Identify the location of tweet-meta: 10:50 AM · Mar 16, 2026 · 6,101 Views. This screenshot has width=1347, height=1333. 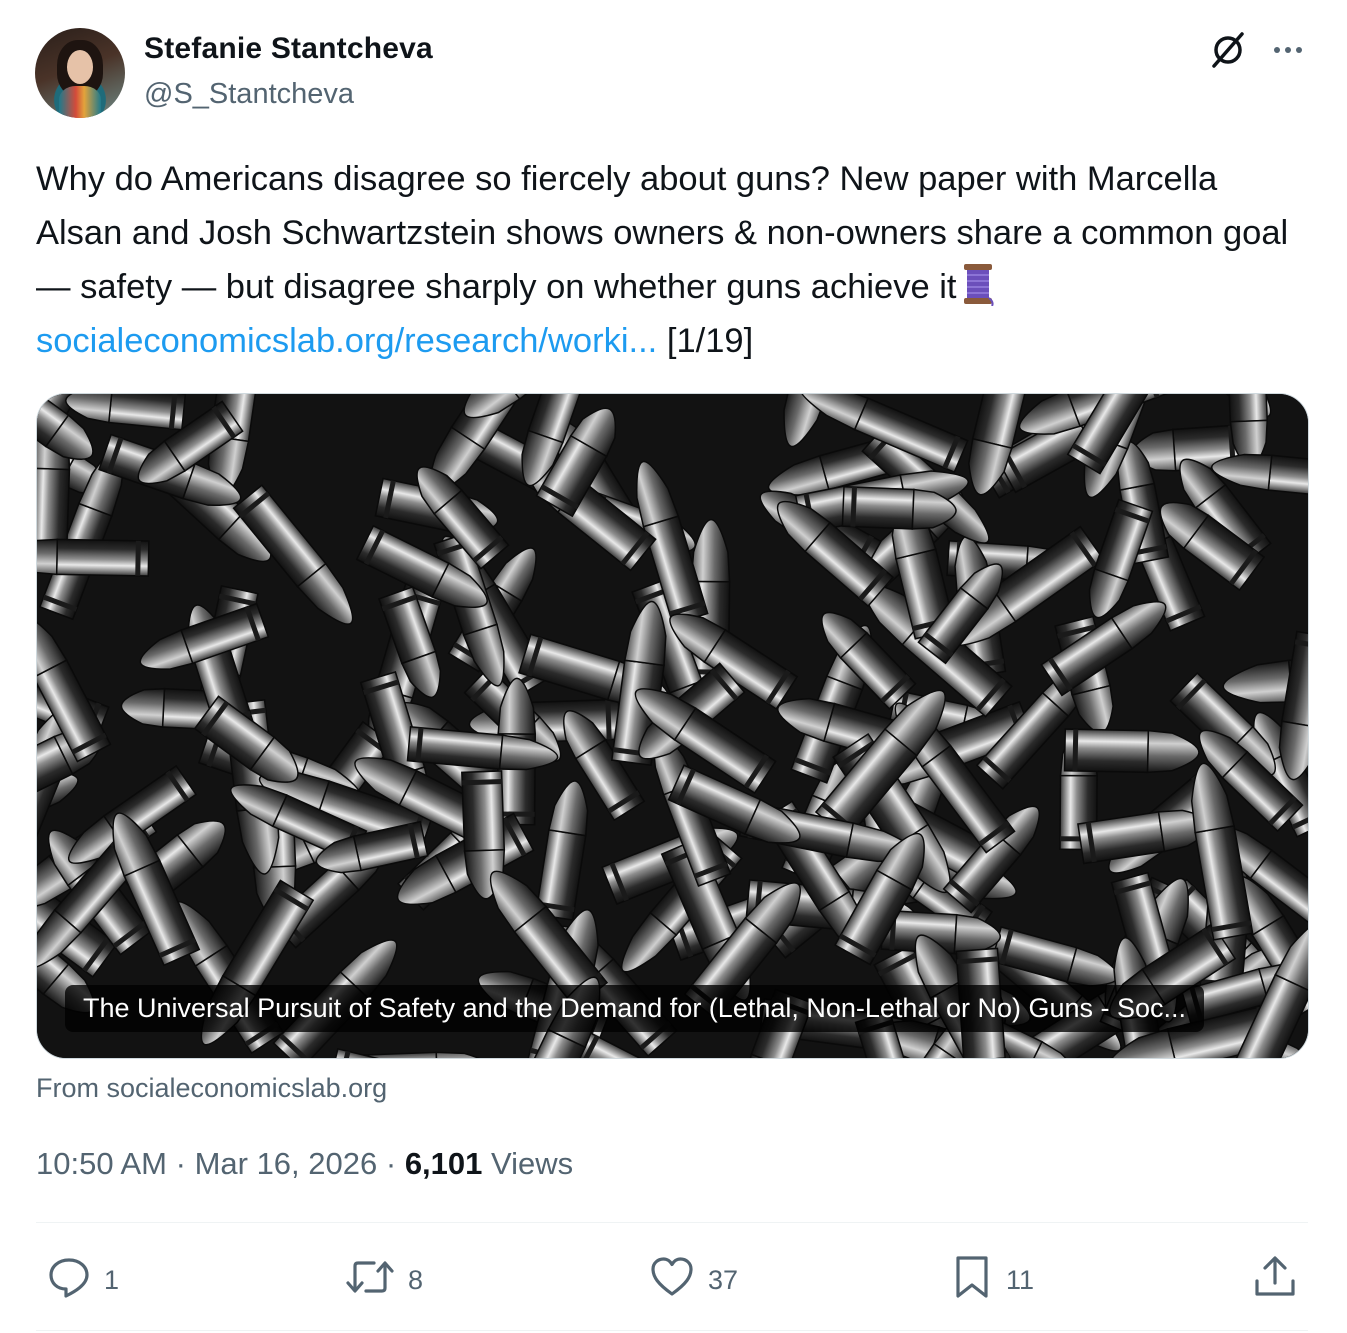
(304, 1164).